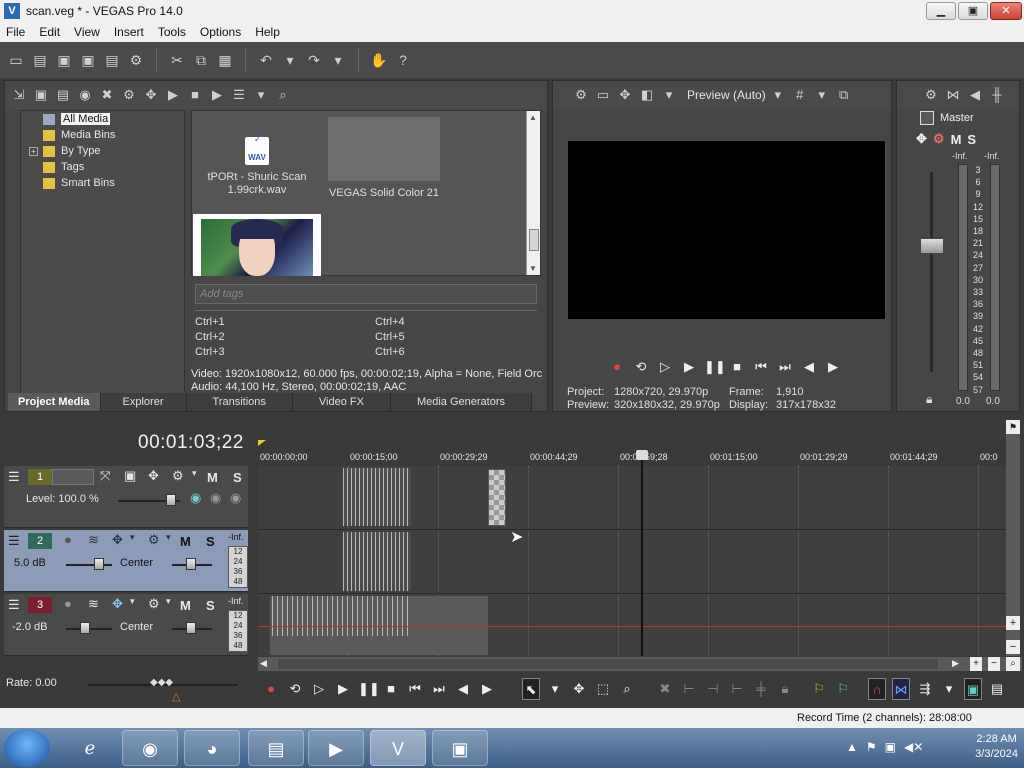 Image resolution: width=1024 pixels, height=768 pixels. I want to click on loop-playback-icon: ⟲, so click(295, 689).